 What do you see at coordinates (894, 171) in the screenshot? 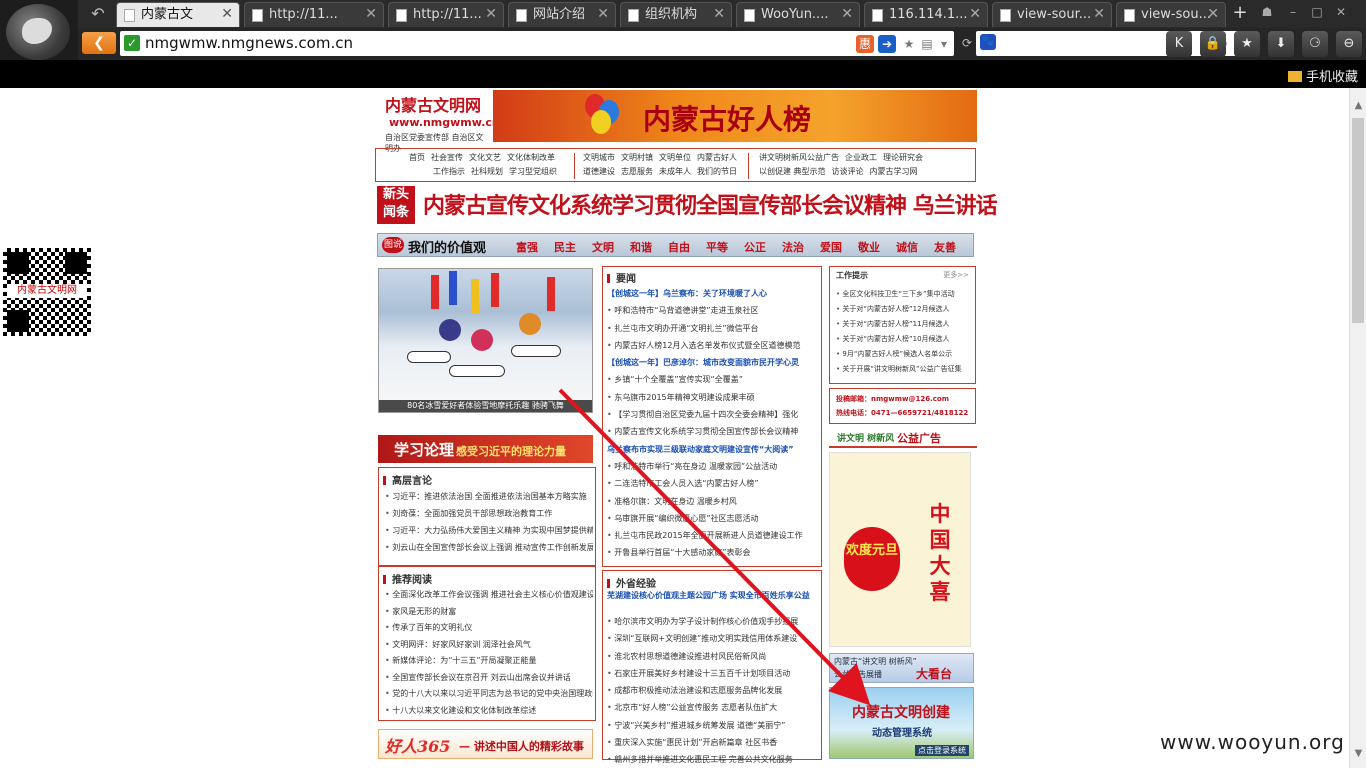
I see `nav-link: 内蒙古学习网` at bounding box center [894, 171].